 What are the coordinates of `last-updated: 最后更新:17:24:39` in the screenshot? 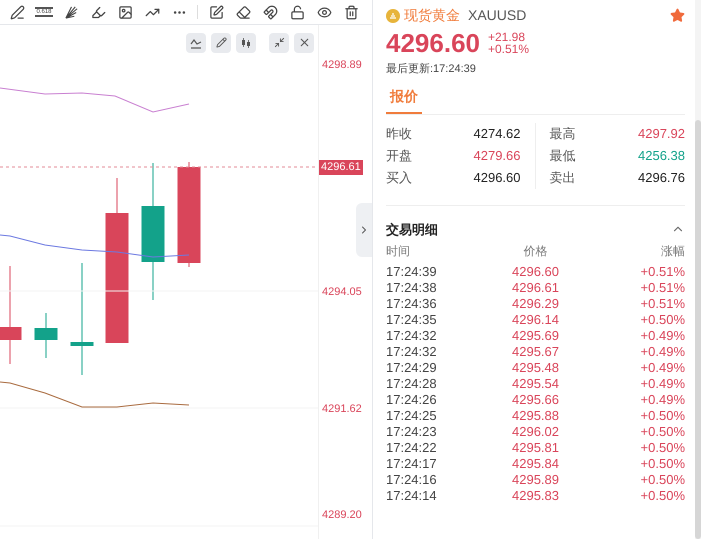 It's located at (431, 69).